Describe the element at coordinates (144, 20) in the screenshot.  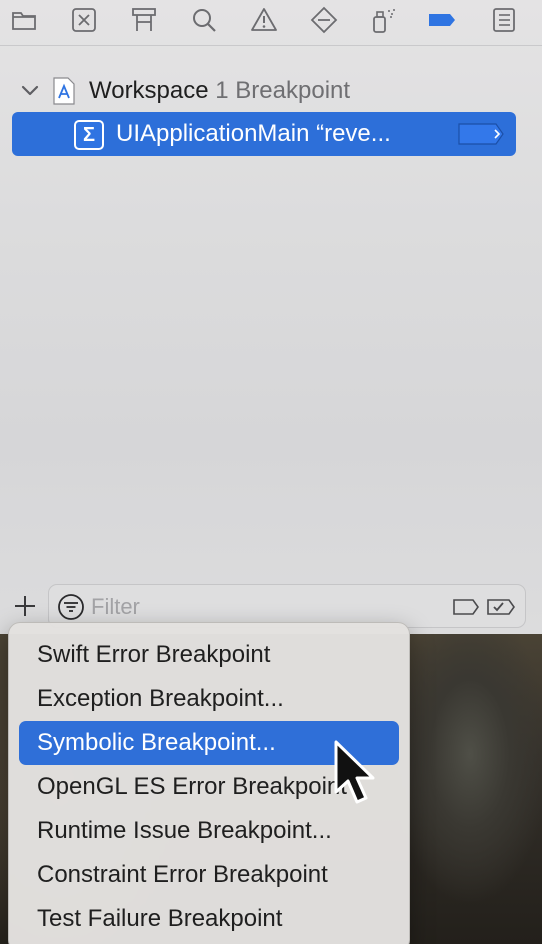
I see `hierarchy-icon` at that location.